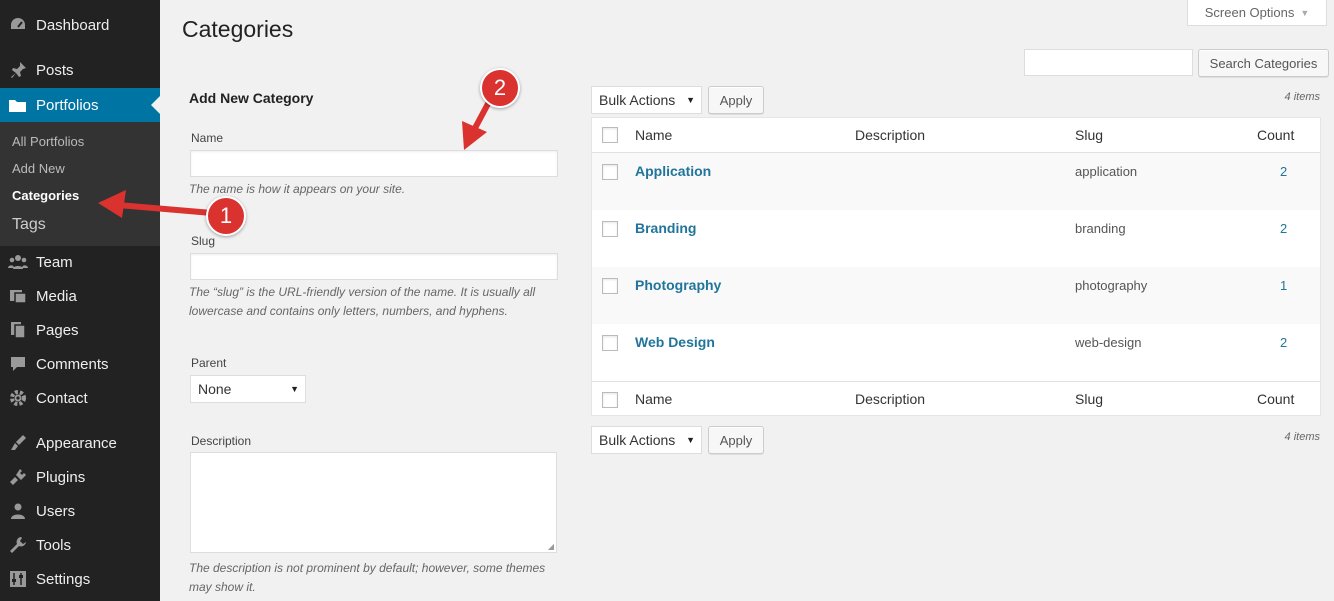  Describe the element at coordinates (215, 389) in the screenshot. I see `parent-select-value: None` at that location.